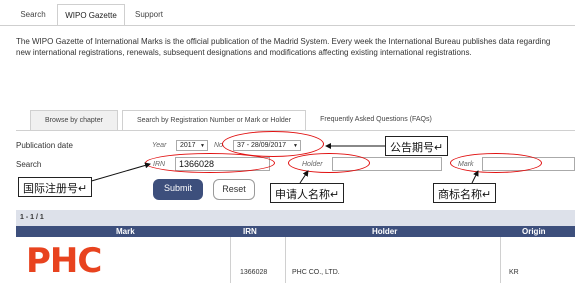  What do you see at coordinates (514, 272) in the screenshot?
I see `origin-cell: KR` at bounding box center [514, 272].